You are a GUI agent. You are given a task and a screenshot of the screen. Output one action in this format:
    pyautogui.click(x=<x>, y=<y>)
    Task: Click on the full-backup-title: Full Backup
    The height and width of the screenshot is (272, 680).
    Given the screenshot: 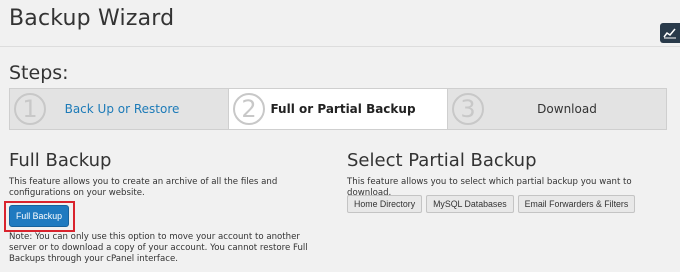 What is the action you would take?
    pyautogui.click(x=60, y=160)
    